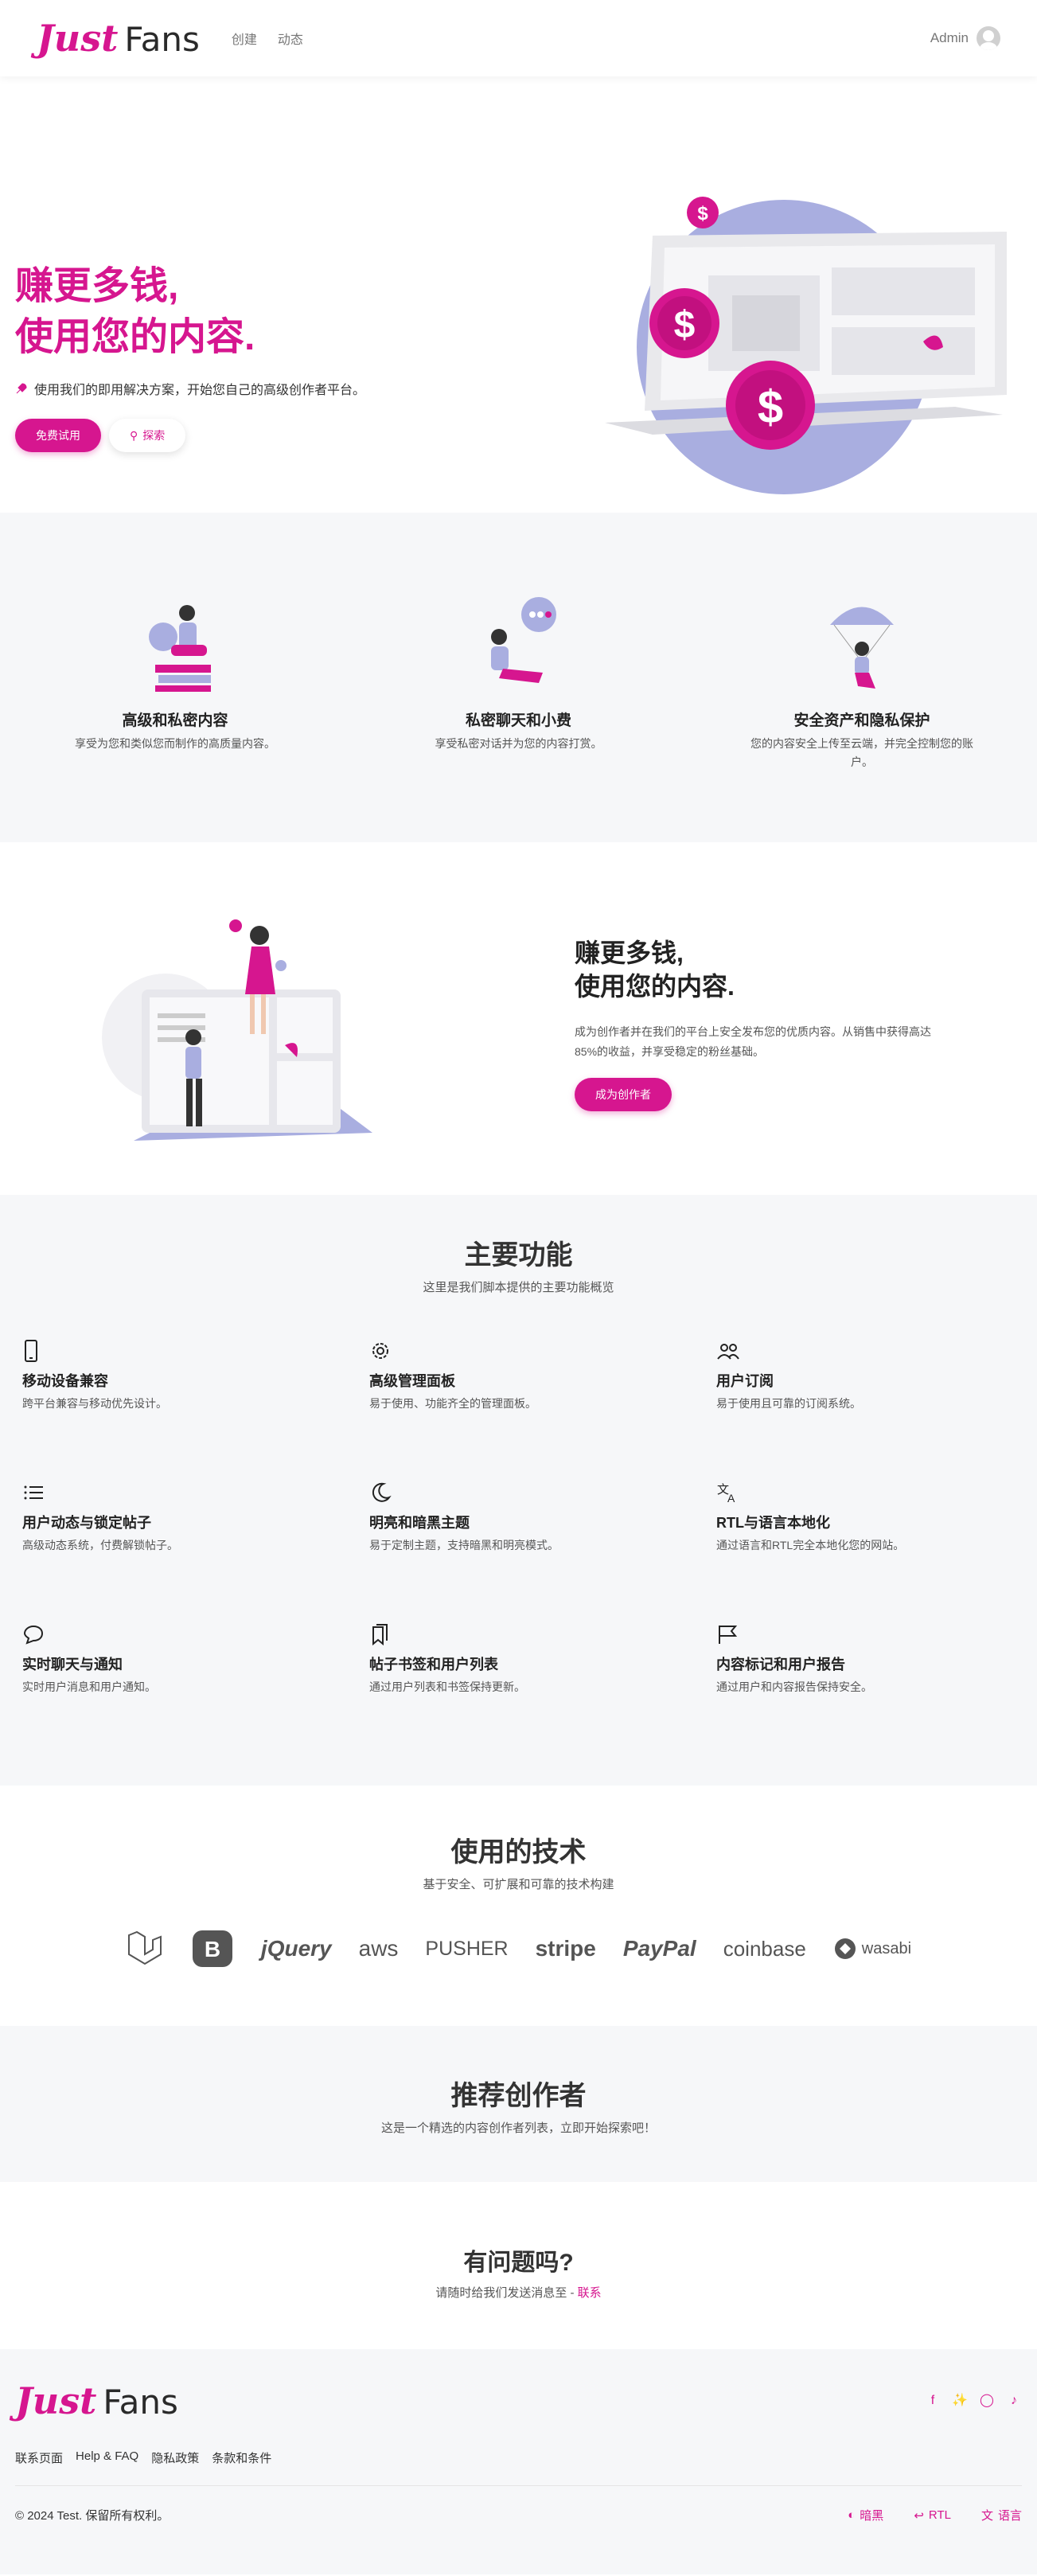  I want to click on laravel-logo-icon, so click(145, 1947).